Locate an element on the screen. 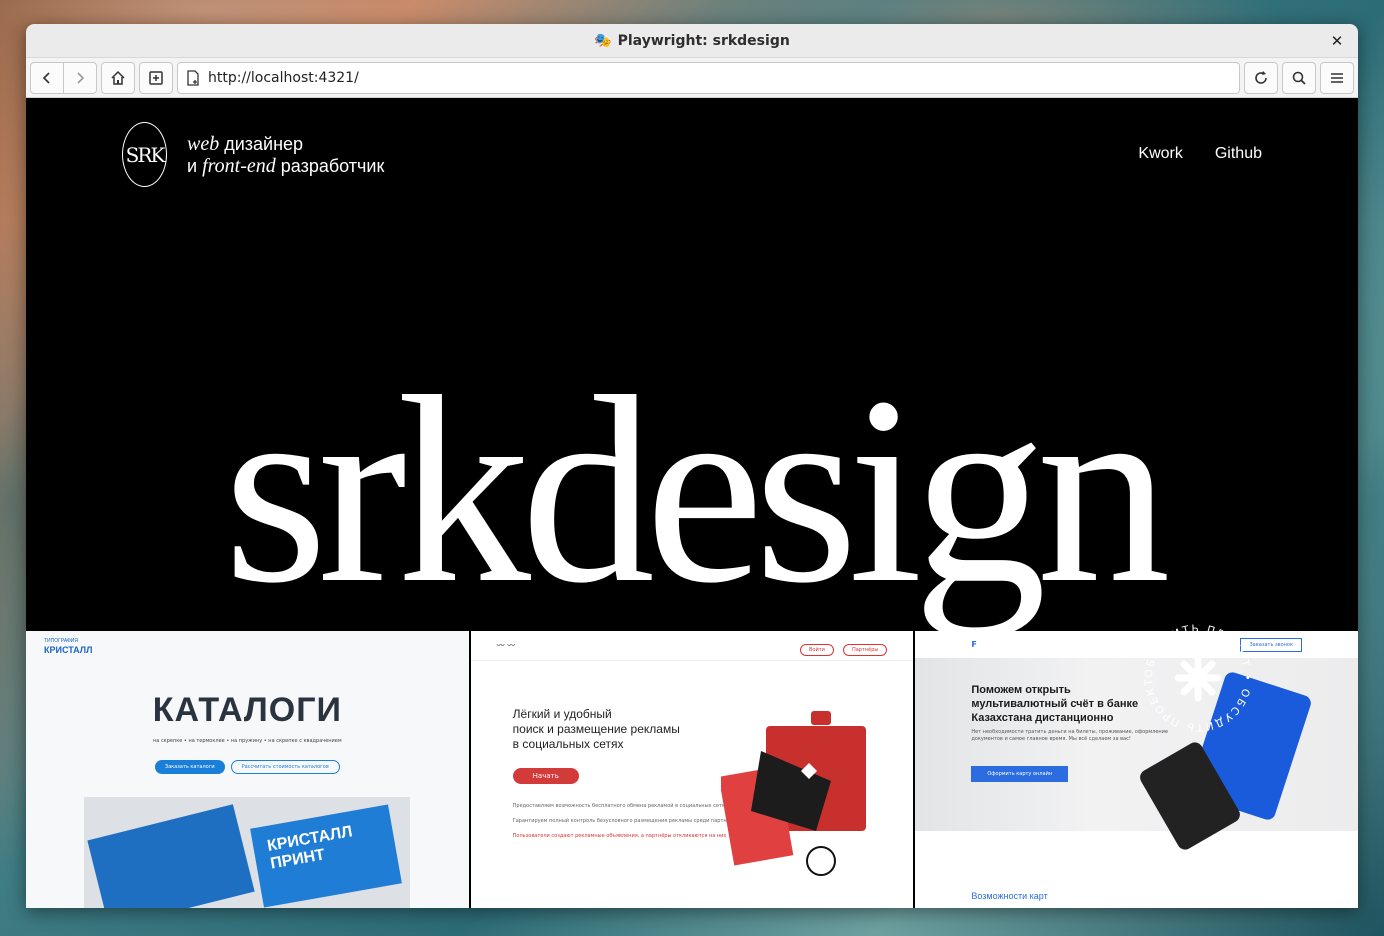 This screenshot has width=1384, height=936. project-heading: КАТАЛОГИ is located at coordinates (247, 710).